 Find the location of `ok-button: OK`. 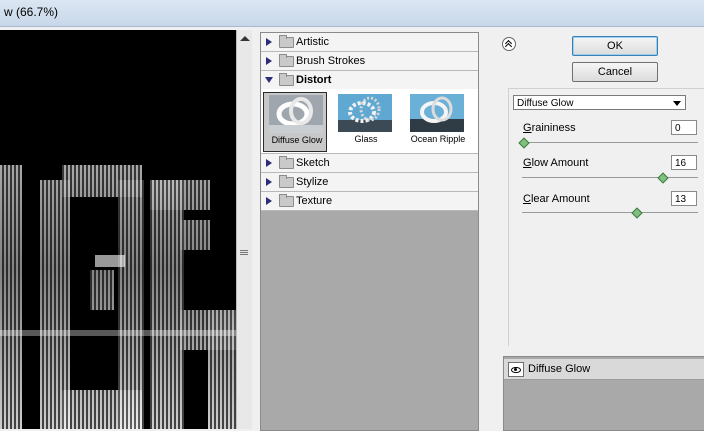

ok-button: OK is located at coordinates (615, 46).